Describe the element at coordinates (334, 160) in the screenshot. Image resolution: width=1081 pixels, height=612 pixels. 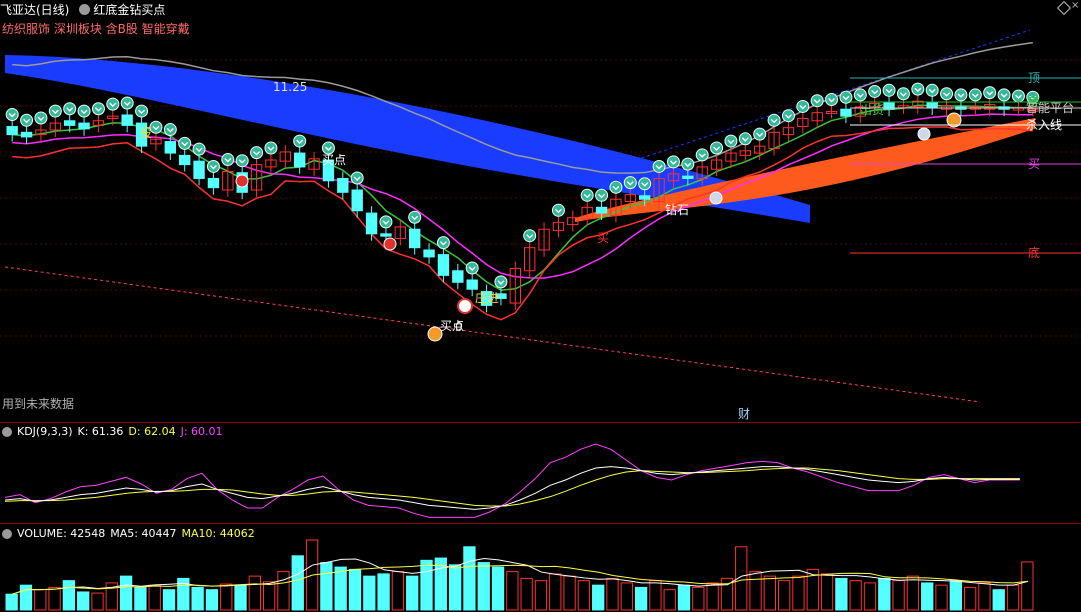
I see `buy-point-annotation: 买点` at that location.